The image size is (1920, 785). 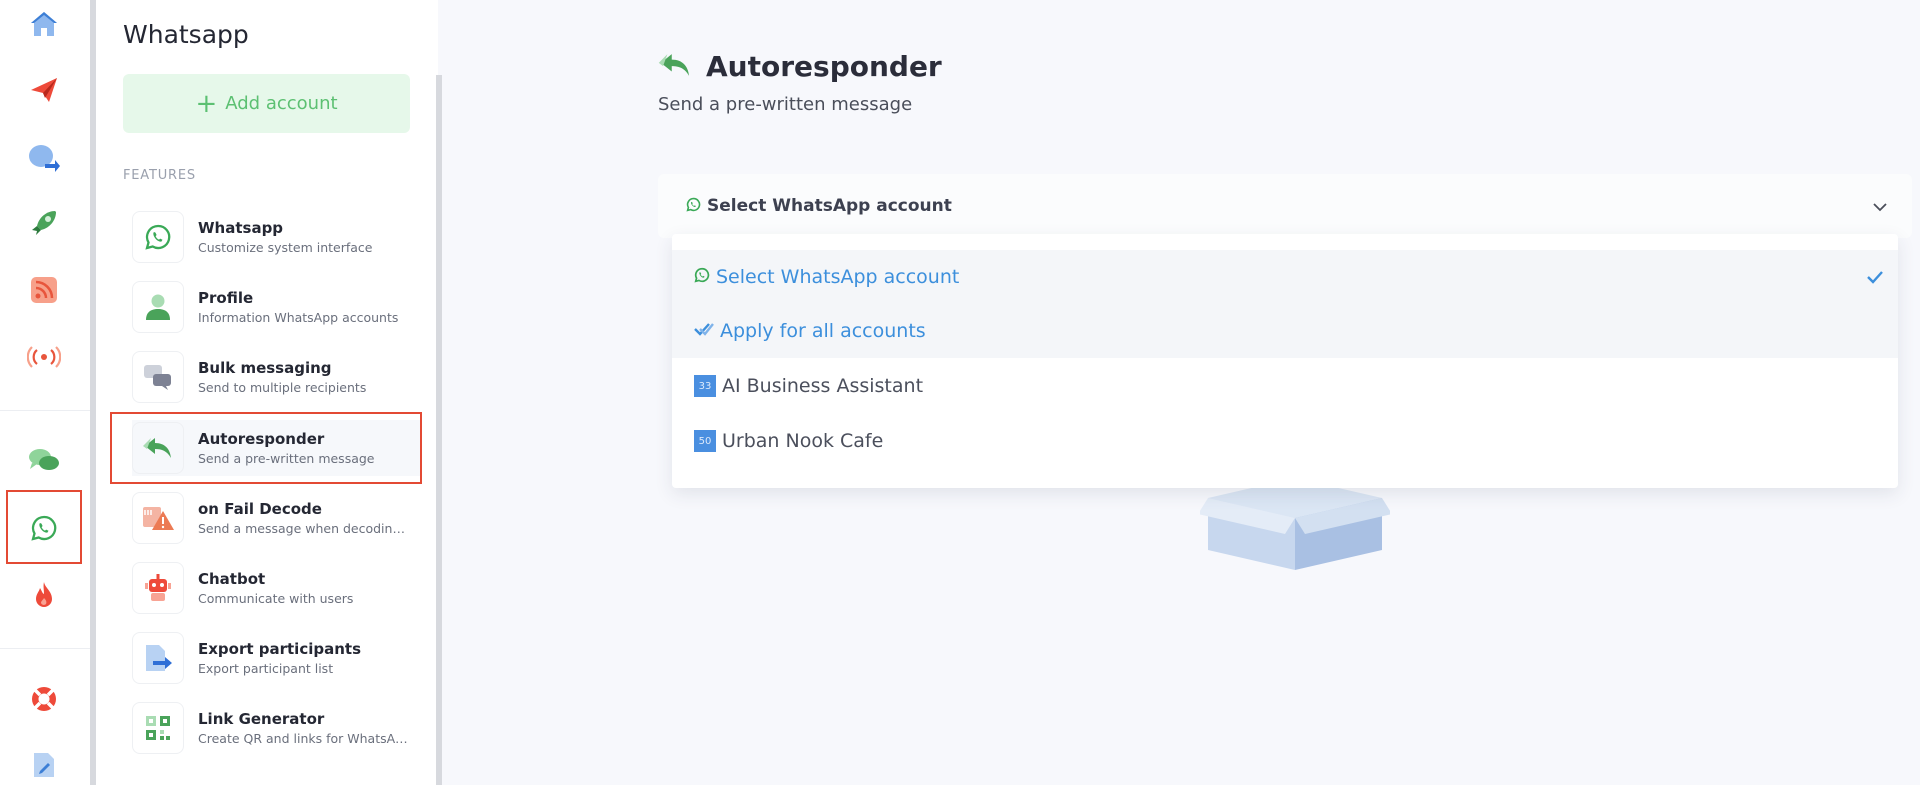 What do you see at coordinates (272, 307) in the screenshot?
I see `feature-item-profile: Profile Information WhatsApp accounts` at bounding box center [272, 307].